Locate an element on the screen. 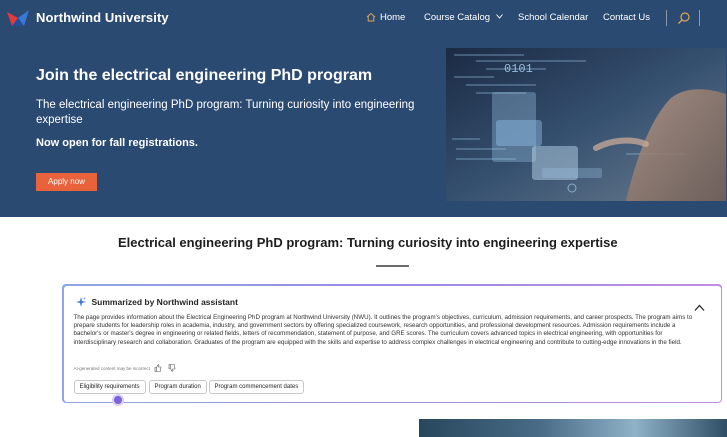 The image size is (727, 437). sparkle-icon is located at coordinates (80, 301).